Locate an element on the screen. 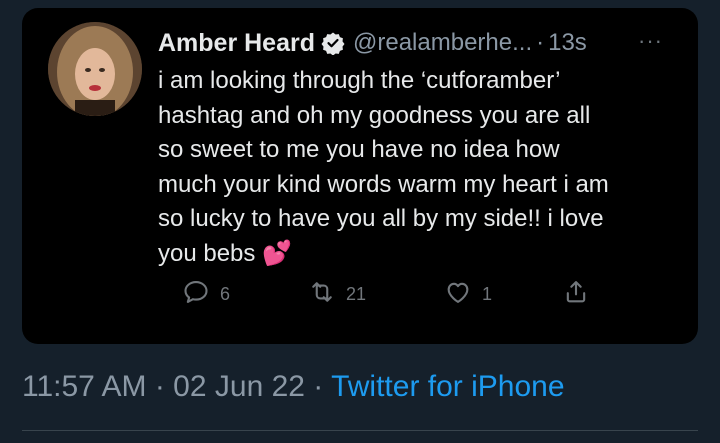 This screenshot has width=720, height=443. reply-count: 6 is located at coordinates (225, 294).